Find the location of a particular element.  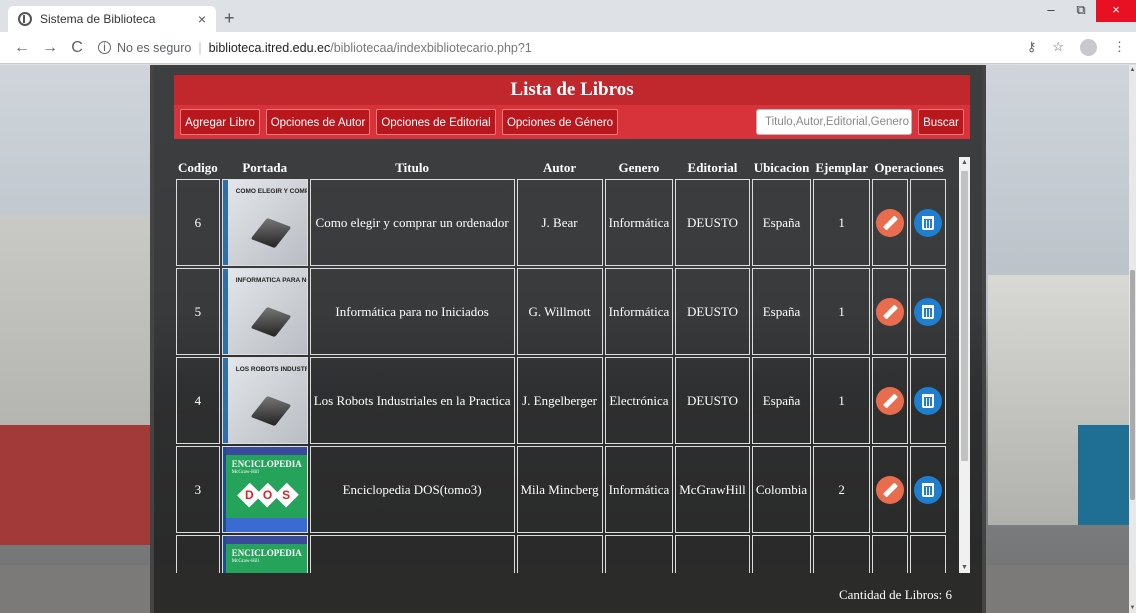

search-button: Buscar is located at coordinates (941, 122).